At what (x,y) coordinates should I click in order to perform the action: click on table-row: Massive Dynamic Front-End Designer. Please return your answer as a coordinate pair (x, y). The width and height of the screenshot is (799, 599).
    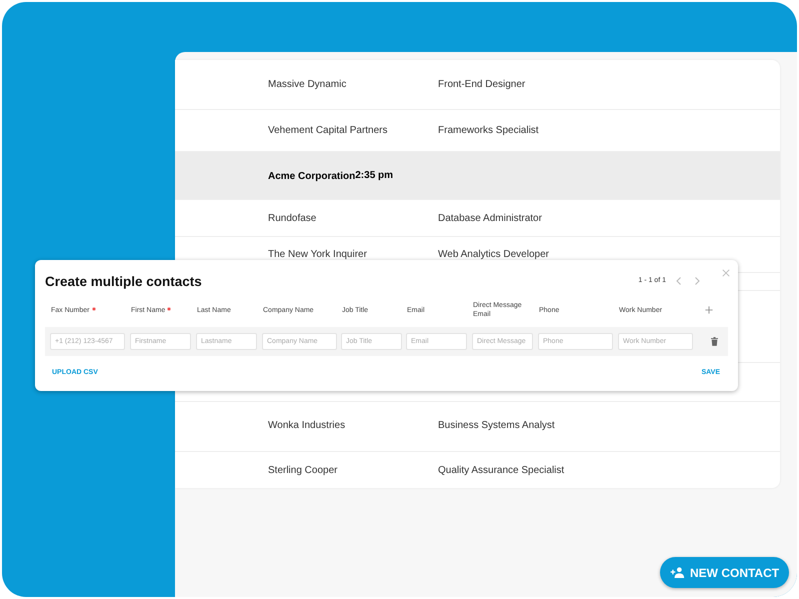
    Looking at the image, I should click on (477, 85).